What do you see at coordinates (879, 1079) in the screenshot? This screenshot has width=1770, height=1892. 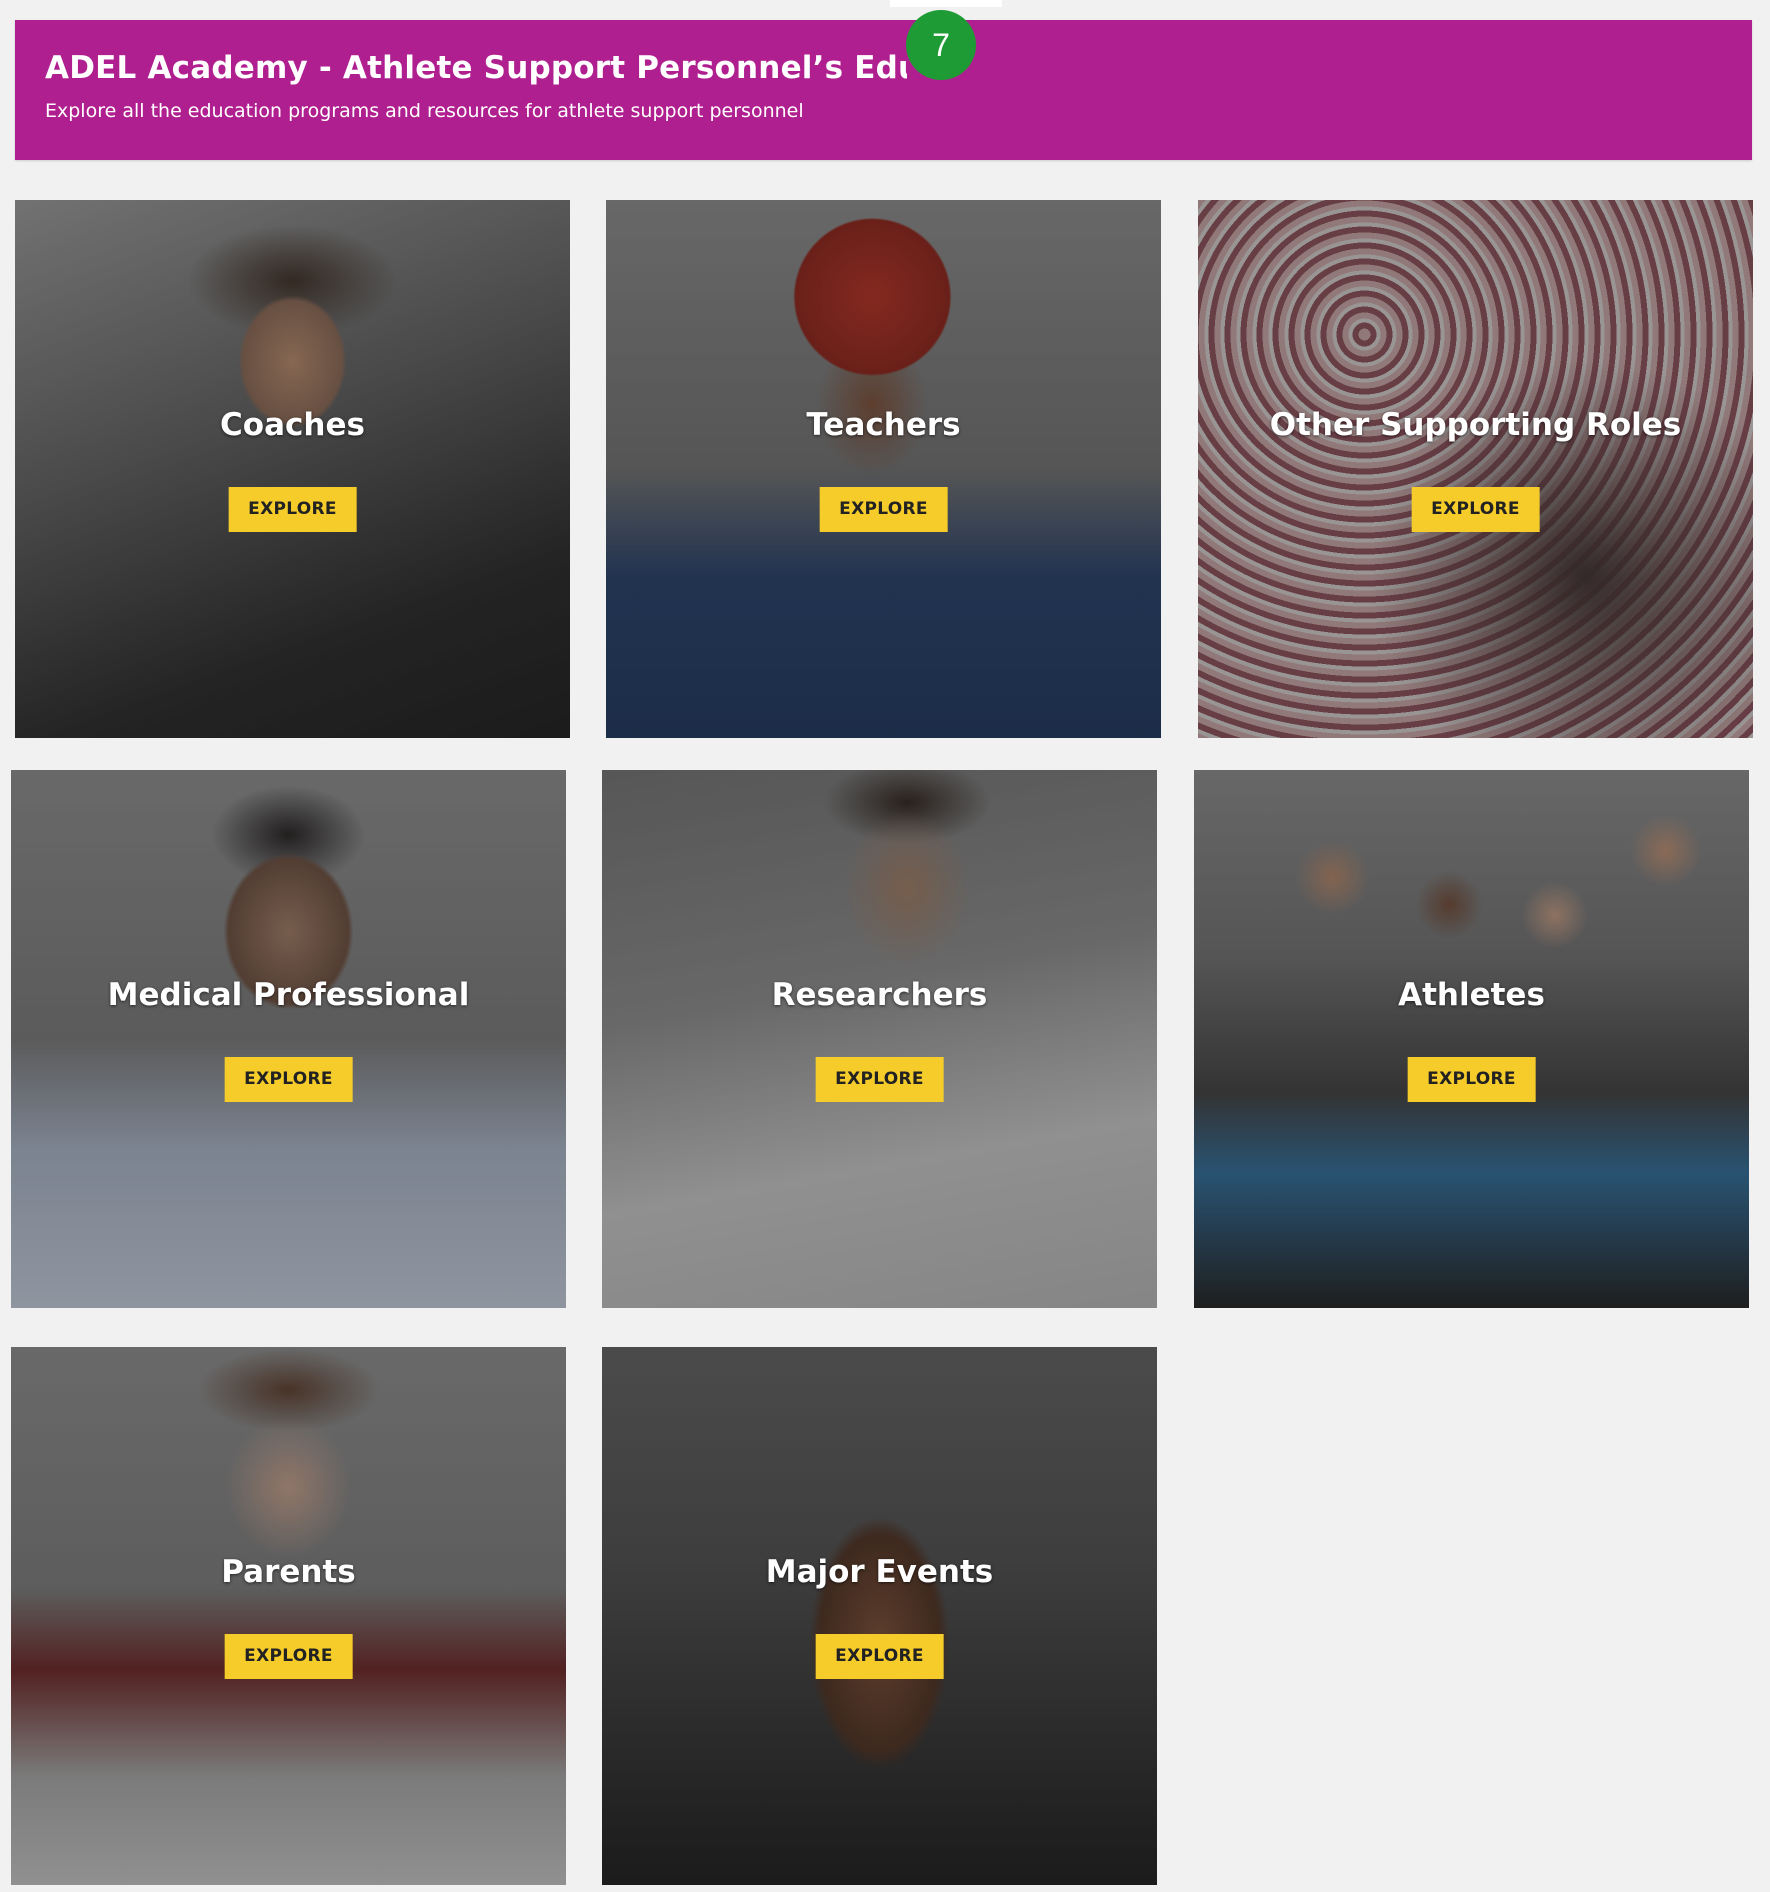 I see `explore-button-researchers: EXPLORE` at bounding box center [879, 1079].